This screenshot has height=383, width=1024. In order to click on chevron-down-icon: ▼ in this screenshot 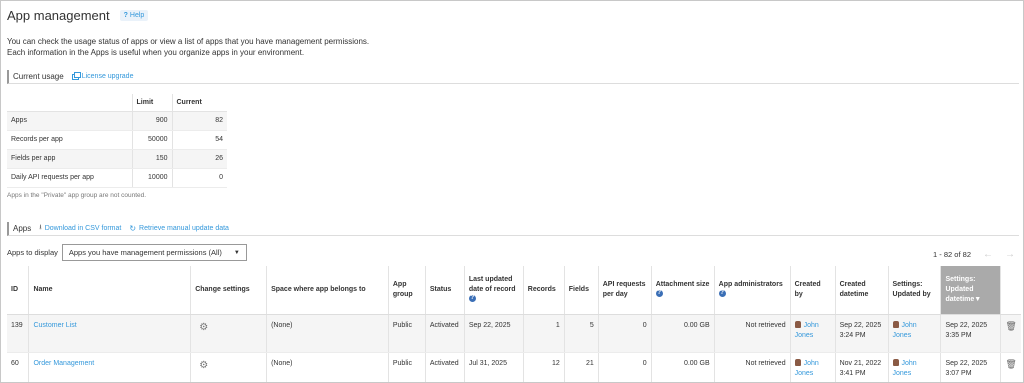, I will do `click(236, 252)`.